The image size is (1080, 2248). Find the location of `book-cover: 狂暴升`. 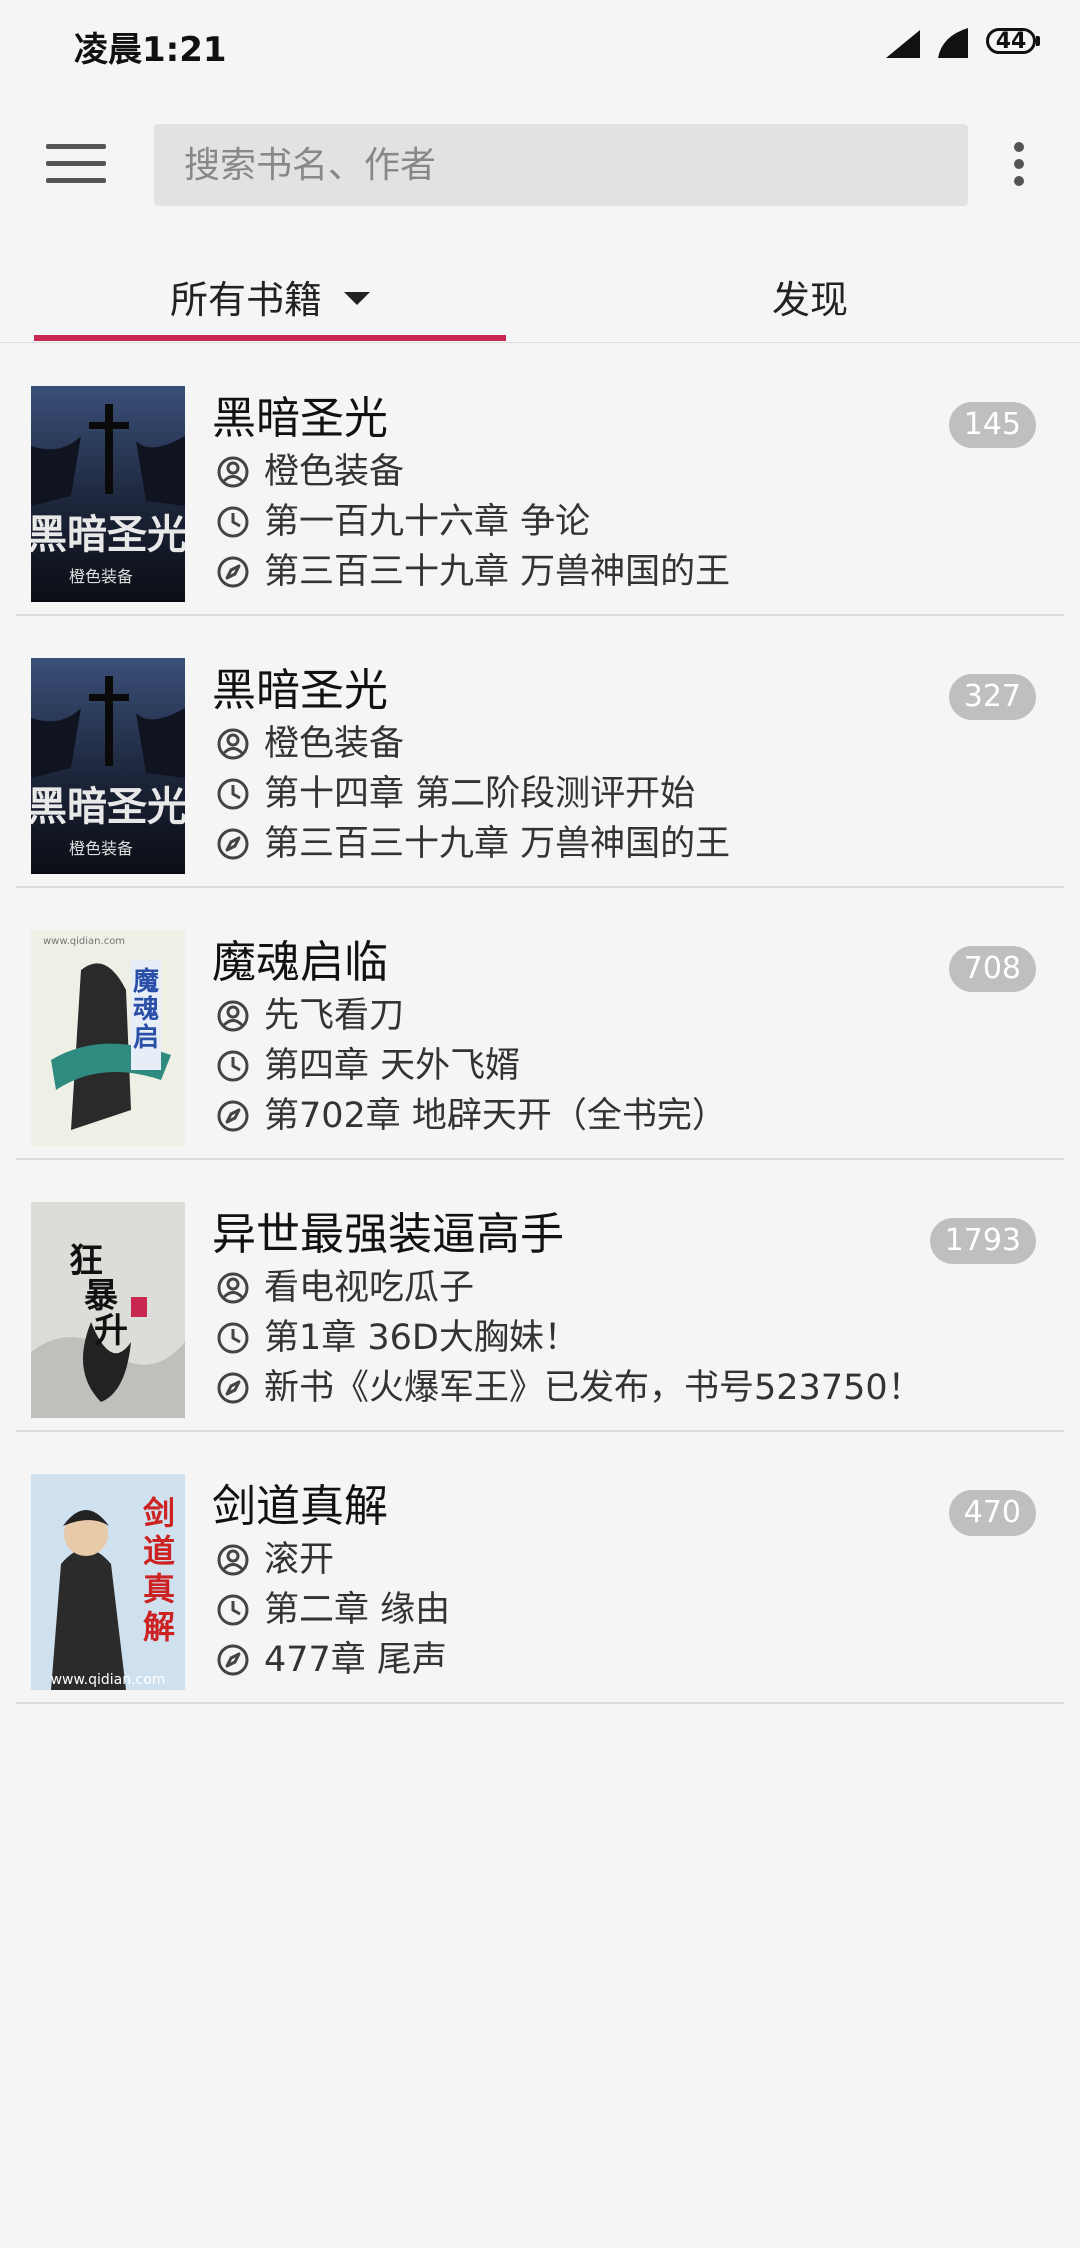

book-cover: 狂暴升 is located at coordinates (108, 1310).